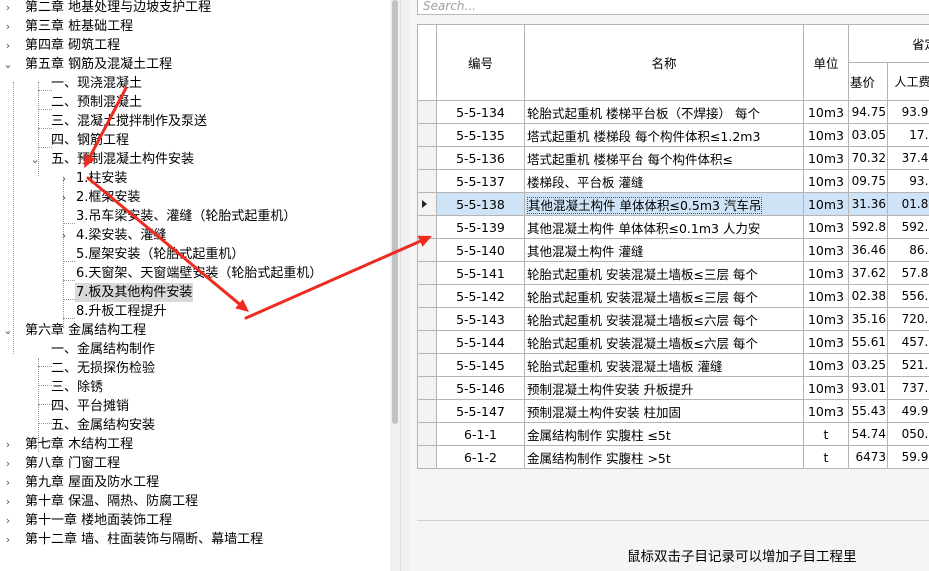  I want to click on tree-item: 二、预制混凝土, so click(195, 102).